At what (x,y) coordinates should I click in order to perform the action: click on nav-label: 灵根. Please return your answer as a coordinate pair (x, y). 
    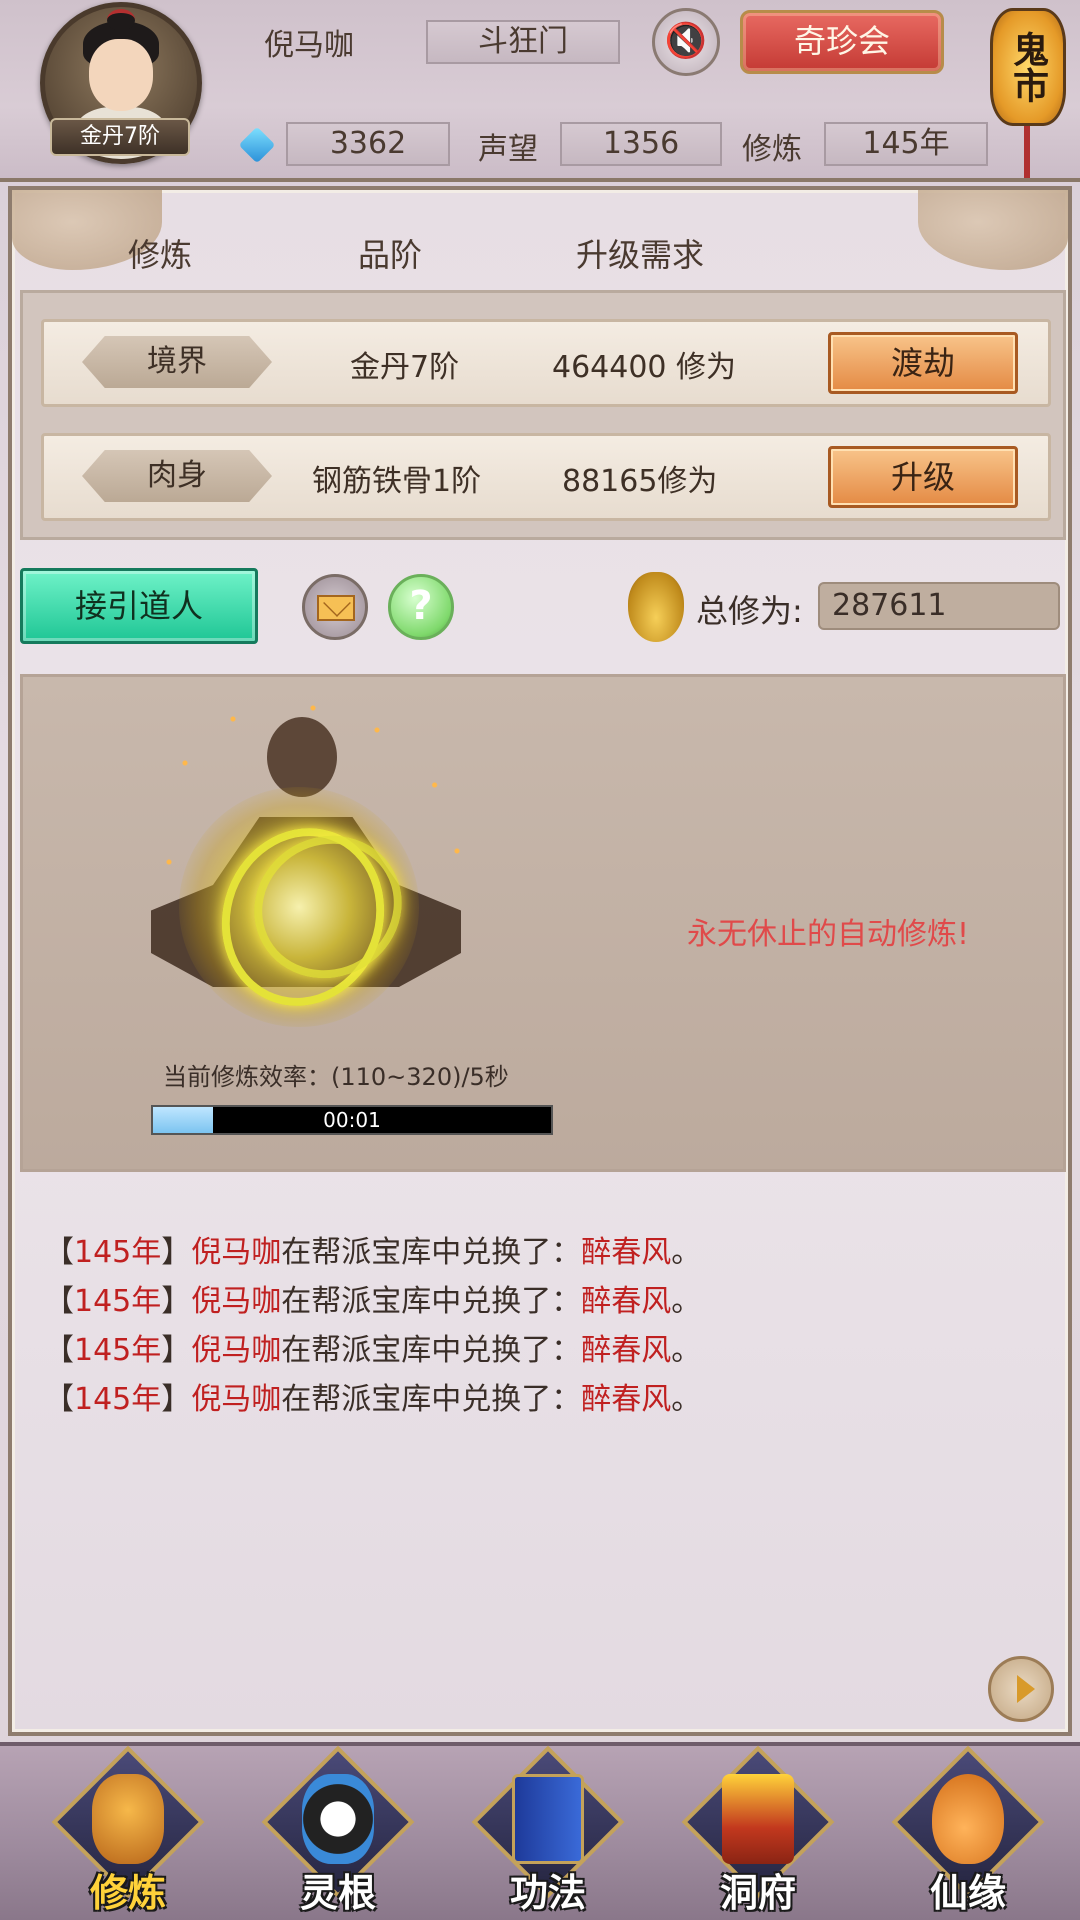
    Looking at the image, I should click on (337, 1893).